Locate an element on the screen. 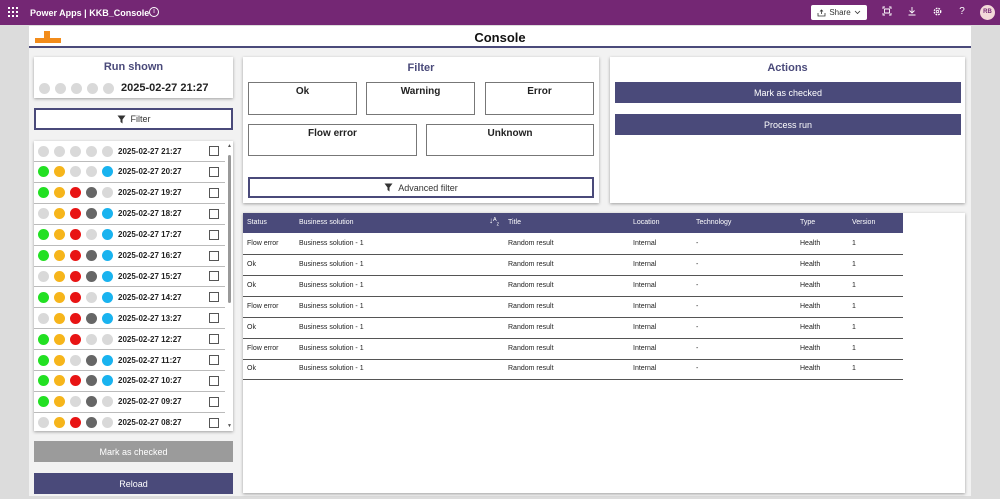 The image size is (1000, 499). run-list-item: 2025-02-27 21:27 is located at coordinates (129, 151).